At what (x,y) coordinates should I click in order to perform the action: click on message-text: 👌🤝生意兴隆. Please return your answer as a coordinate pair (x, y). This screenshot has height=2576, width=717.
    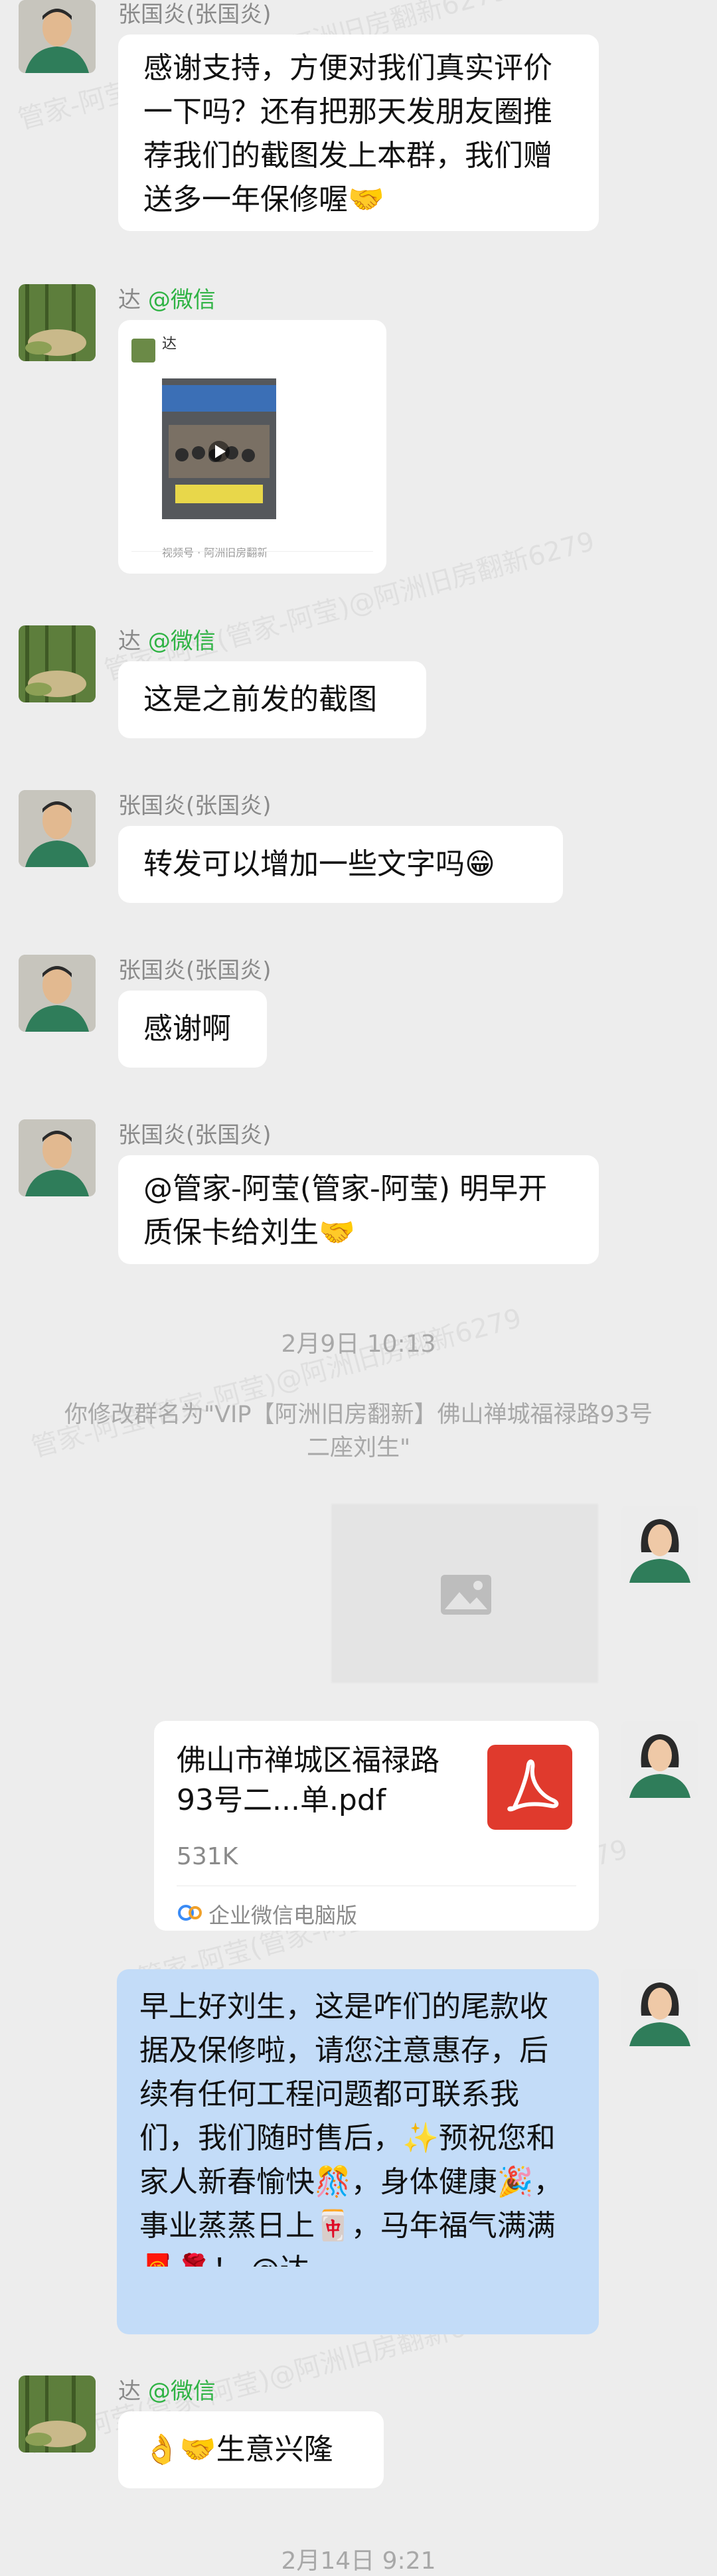
    Looking at the image, I should click on (238, 2449).